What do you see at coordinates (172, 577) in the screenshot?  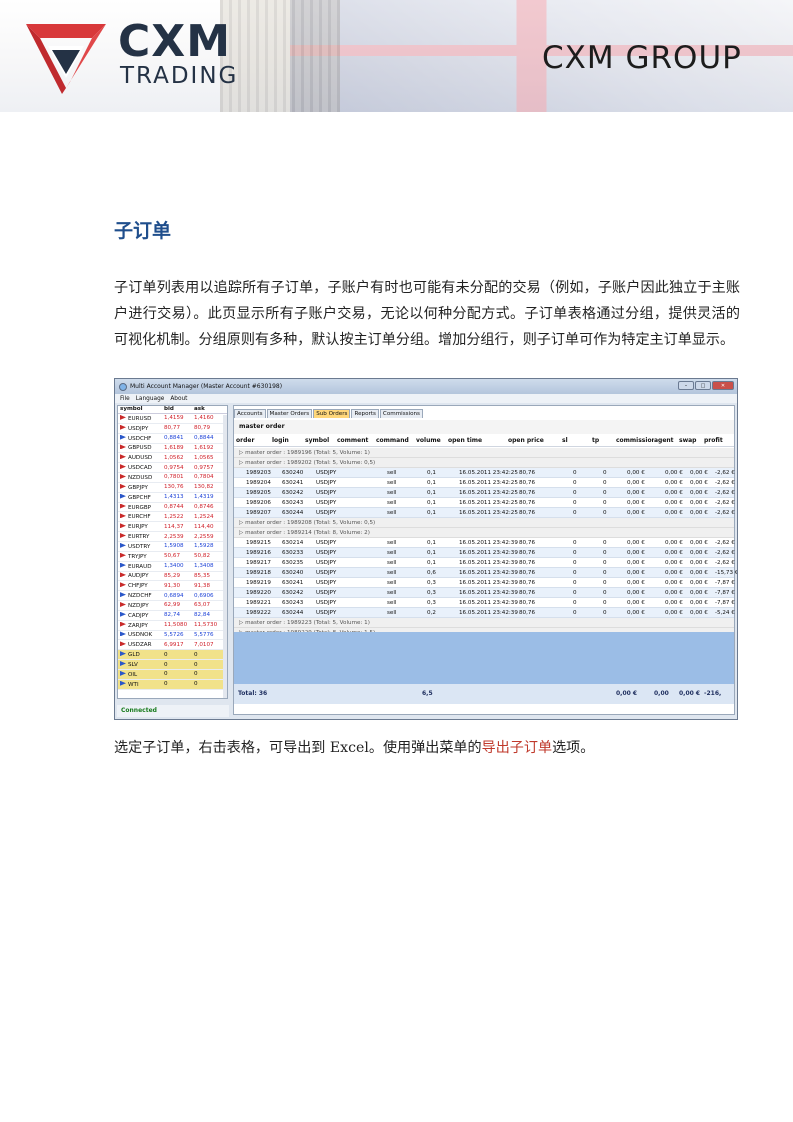 I see `quote-row: AUDJPY 85,29 85,35` at bounding box center [172, 577].